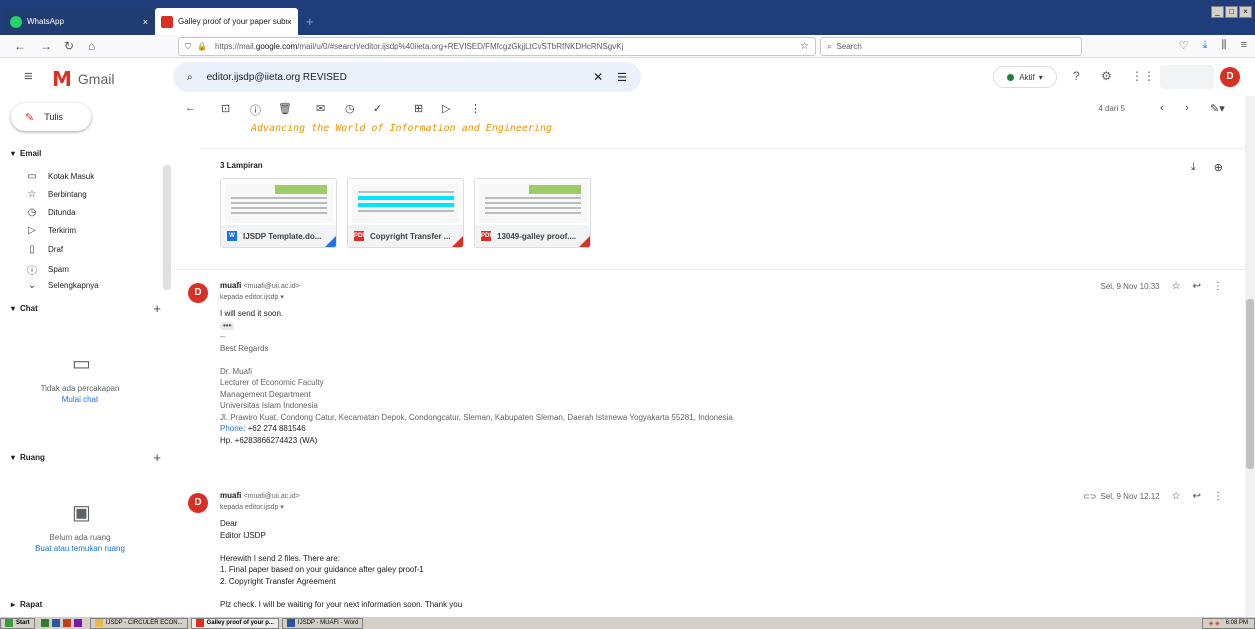 Image resolution: width=1255 pixels, height=629 pixels. Describe the element at coordinates (951, 46) in the screenshot. I see `browser-search-box: ⌕ Search` at that location.